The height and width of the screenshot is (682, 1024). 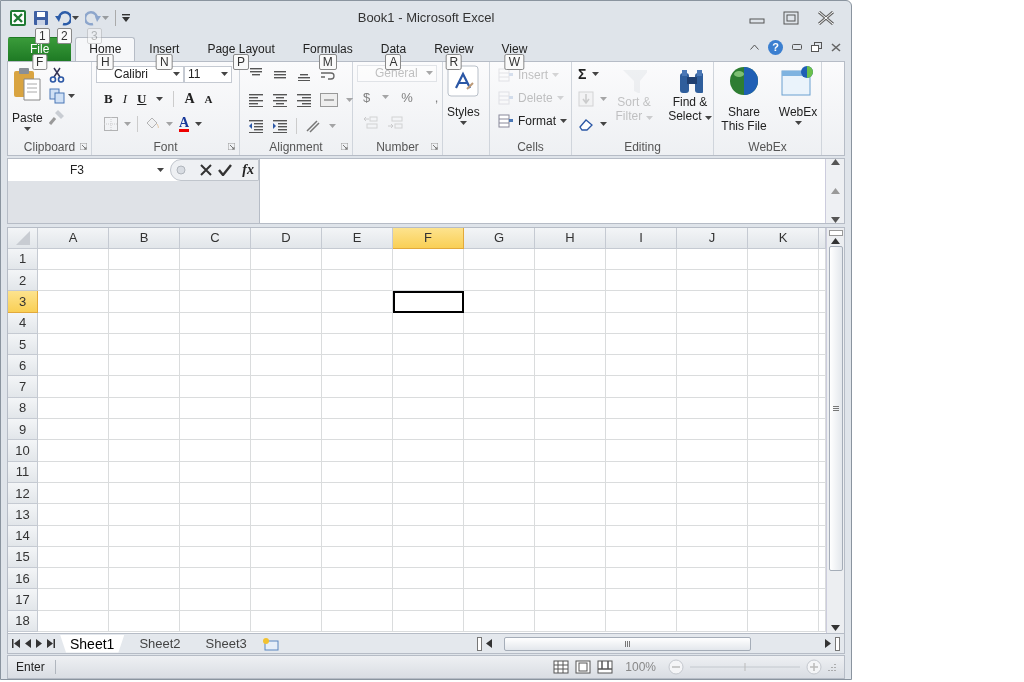 What do you see at coordinates (23, 344) in the screenshot?
I see `row-header: 5` at bounding box center [23, 344].